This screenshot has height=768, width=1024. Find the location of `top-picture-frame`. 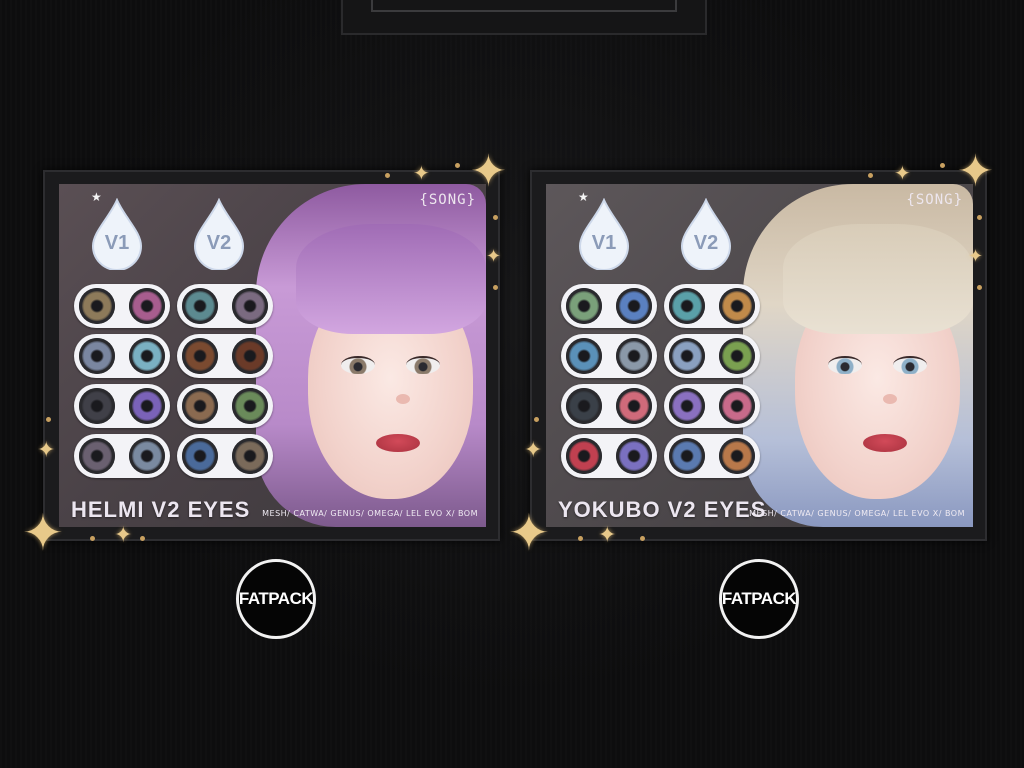

top-picture-frame is located at coordinates (524, 17).